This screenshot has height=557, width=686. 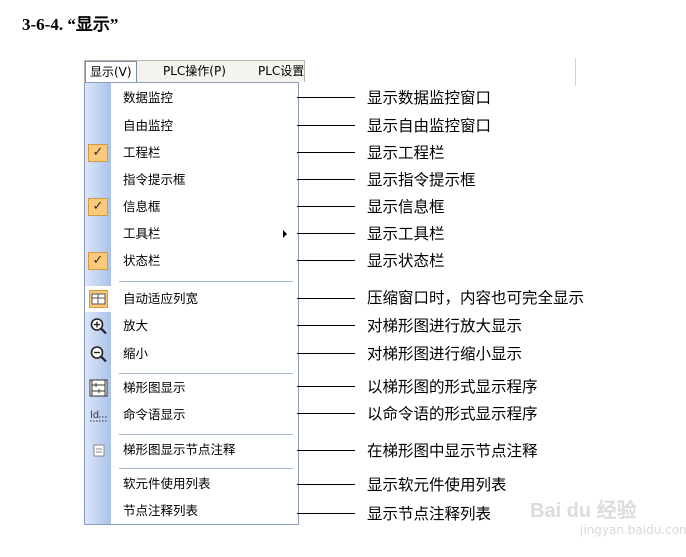 What do you see at coordinates (429, 98) in the screenshot?
I see `callout-text: 显示数据监控窗口` at bounding box center [429, 98].